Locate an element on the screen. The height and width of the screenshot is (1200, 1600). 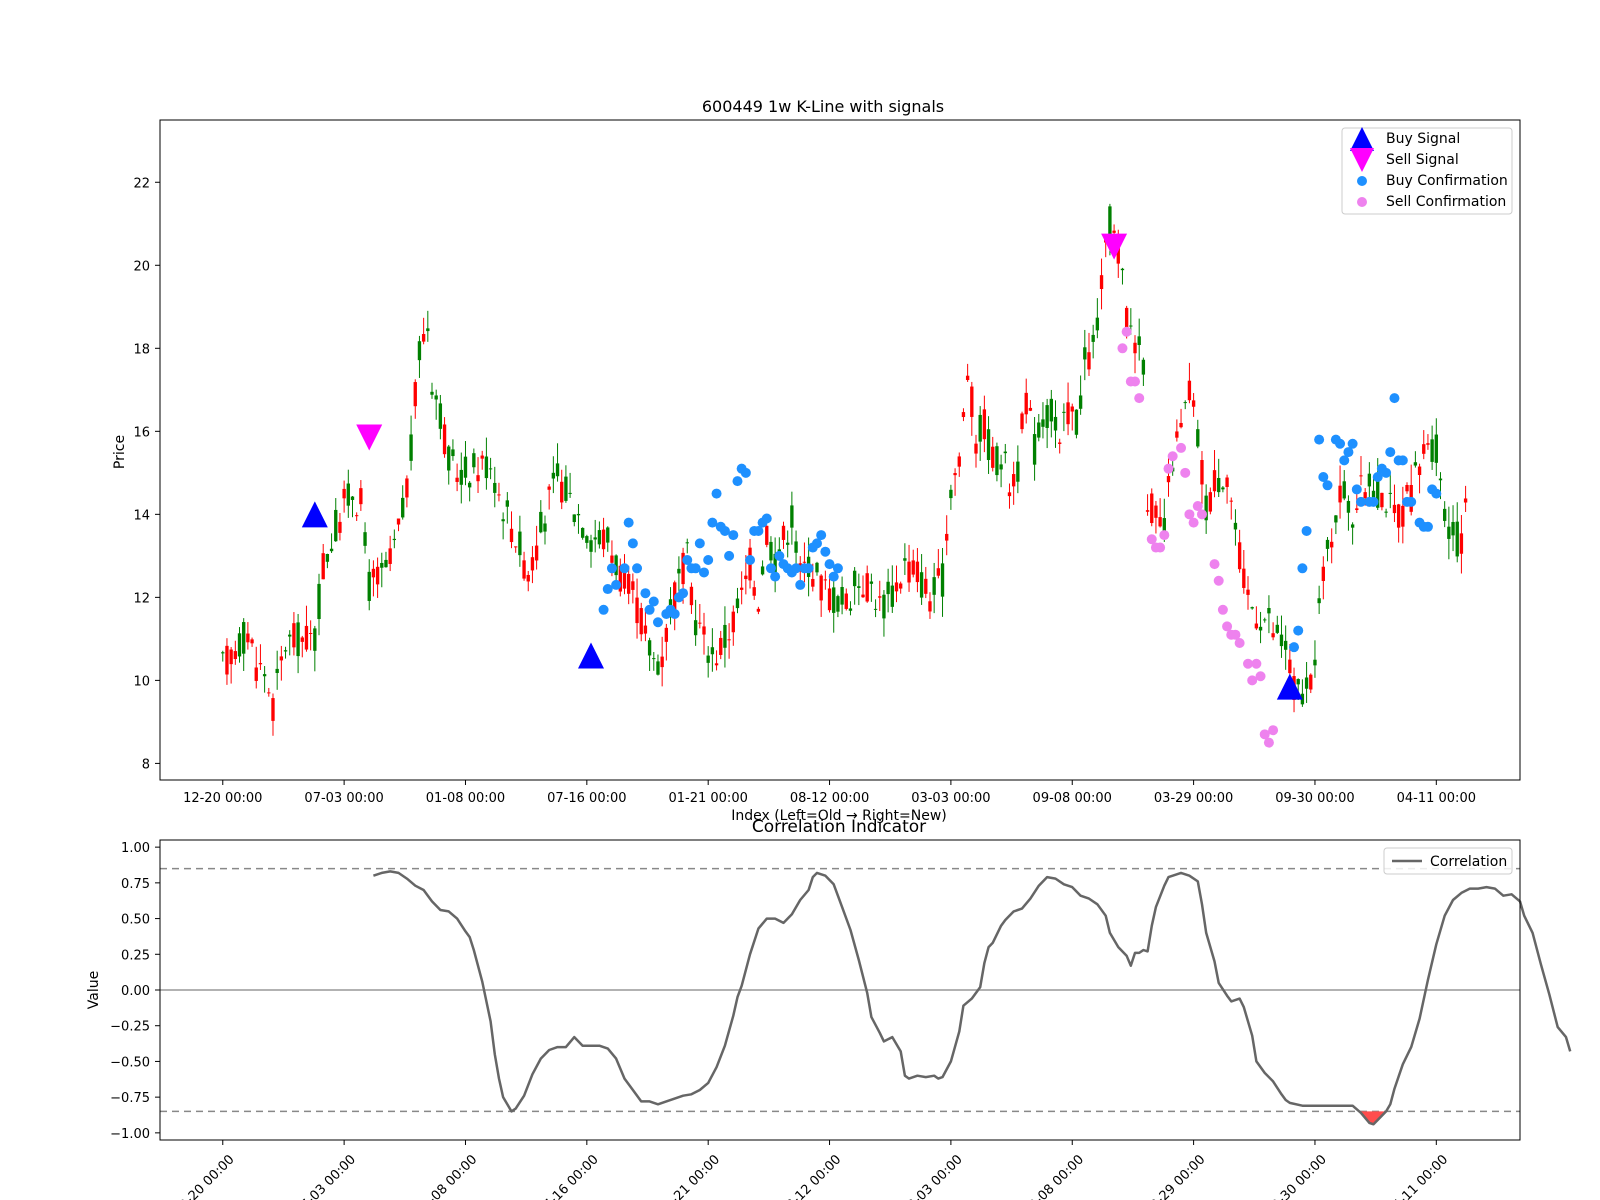
sell-signal-markers is located at coordinates (742, 342).